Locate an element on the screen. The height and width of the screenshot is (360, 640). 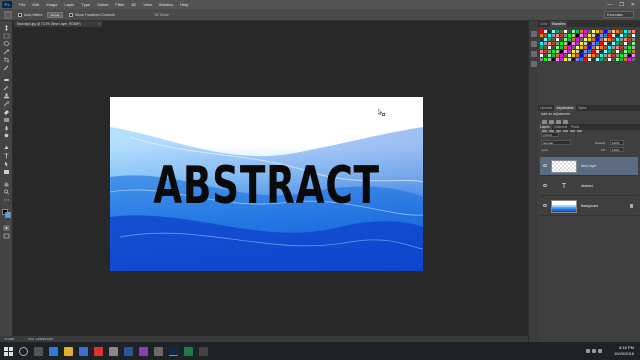
menu-edit: Edit is located at coordinates (35, 4).